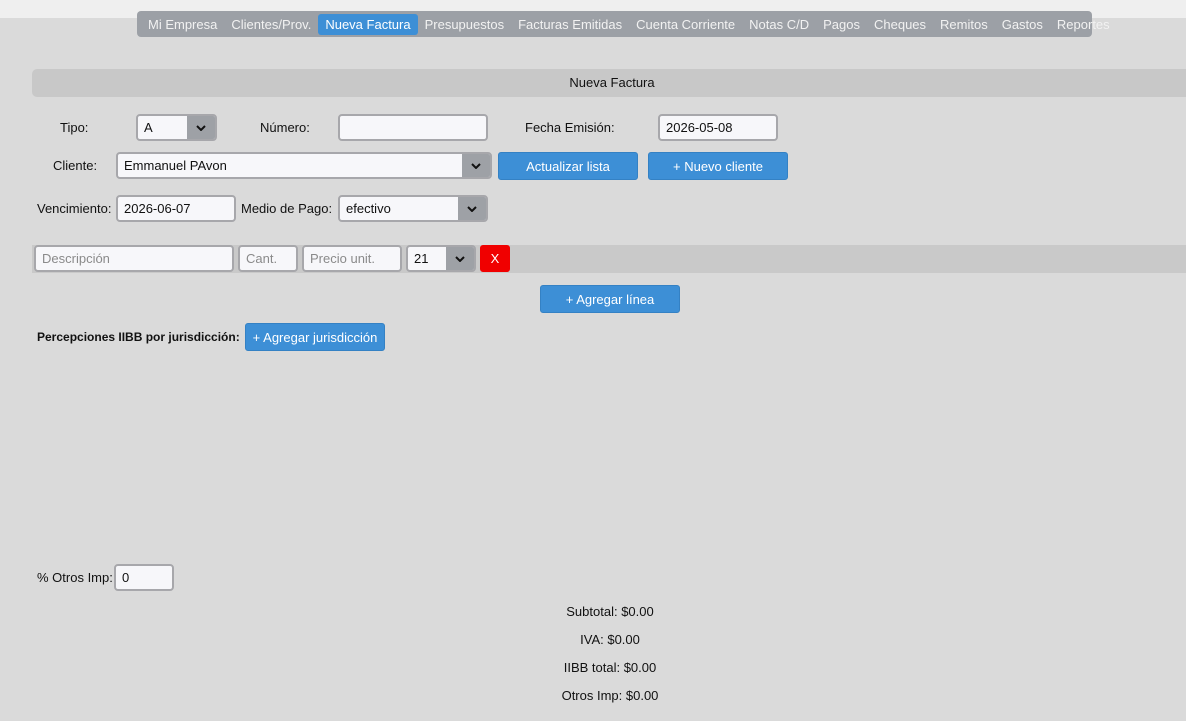  What do you see at coordinates (413, 127) in the screenshot?
I see `numero-input` at bounding box center [413, 127].